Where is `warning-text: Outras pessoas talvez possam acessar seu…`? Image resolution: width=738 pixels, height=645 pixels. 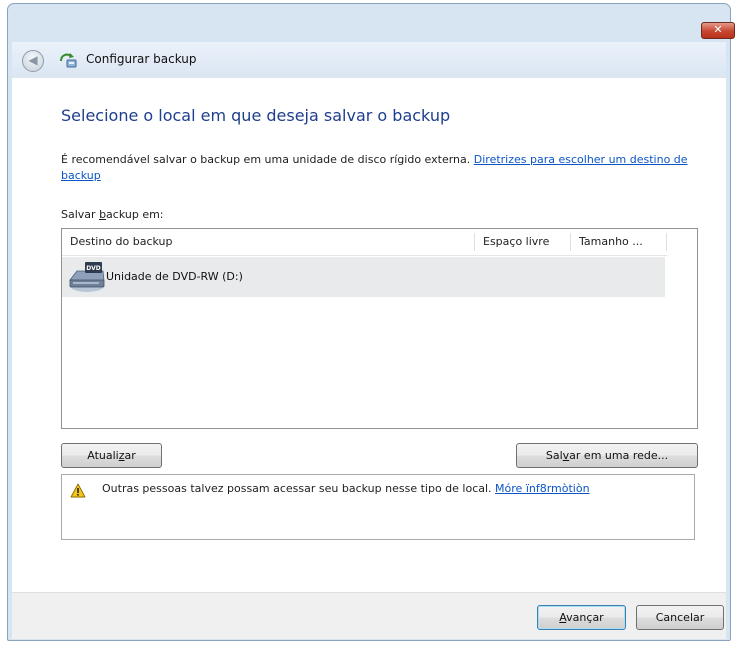 warning-text: Outras pessoas talvez possam acessar seu… is located at coordinates (297, 488).